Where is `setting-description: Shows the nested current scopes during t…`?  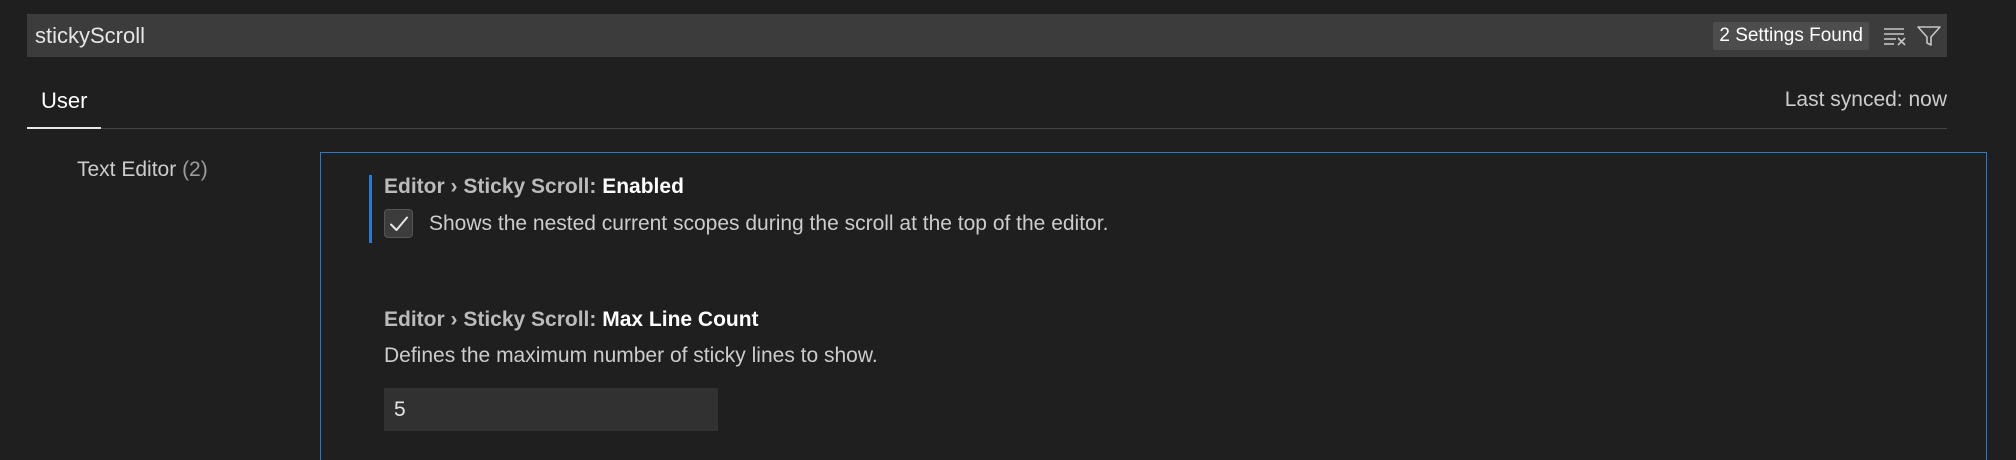 setting-description: Shows the nested current scopes during t… is located at coordinates (769, 223).